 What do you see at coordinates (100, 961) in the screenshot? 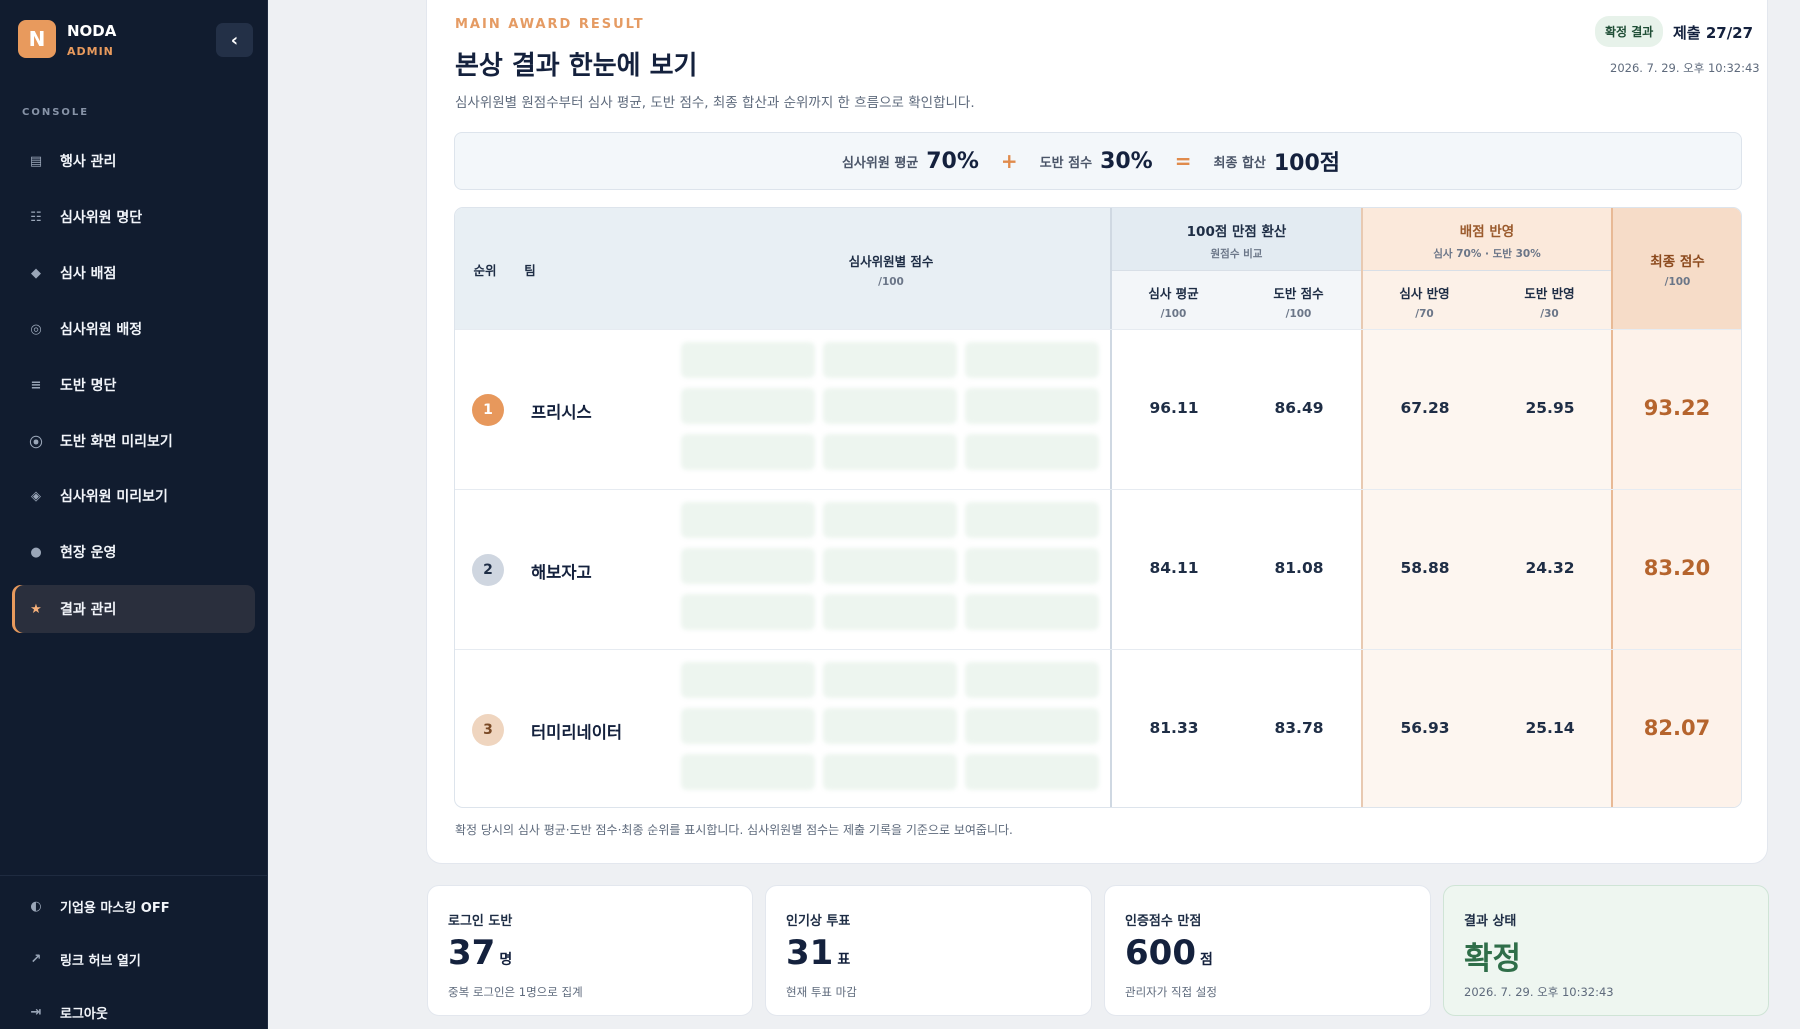
I see `link-hub-label: 링크 허브 열기` at bounding box center [100, 961].